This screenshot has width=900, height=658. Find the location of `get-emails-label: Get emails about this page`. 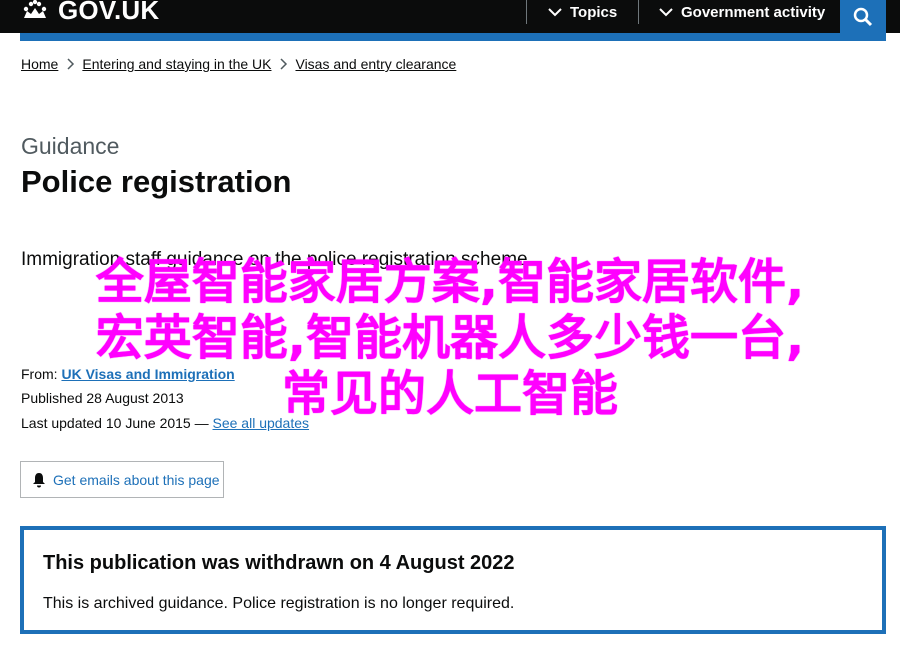

get-emails-label: Get emails about this page is located at coordinates (136, 479).